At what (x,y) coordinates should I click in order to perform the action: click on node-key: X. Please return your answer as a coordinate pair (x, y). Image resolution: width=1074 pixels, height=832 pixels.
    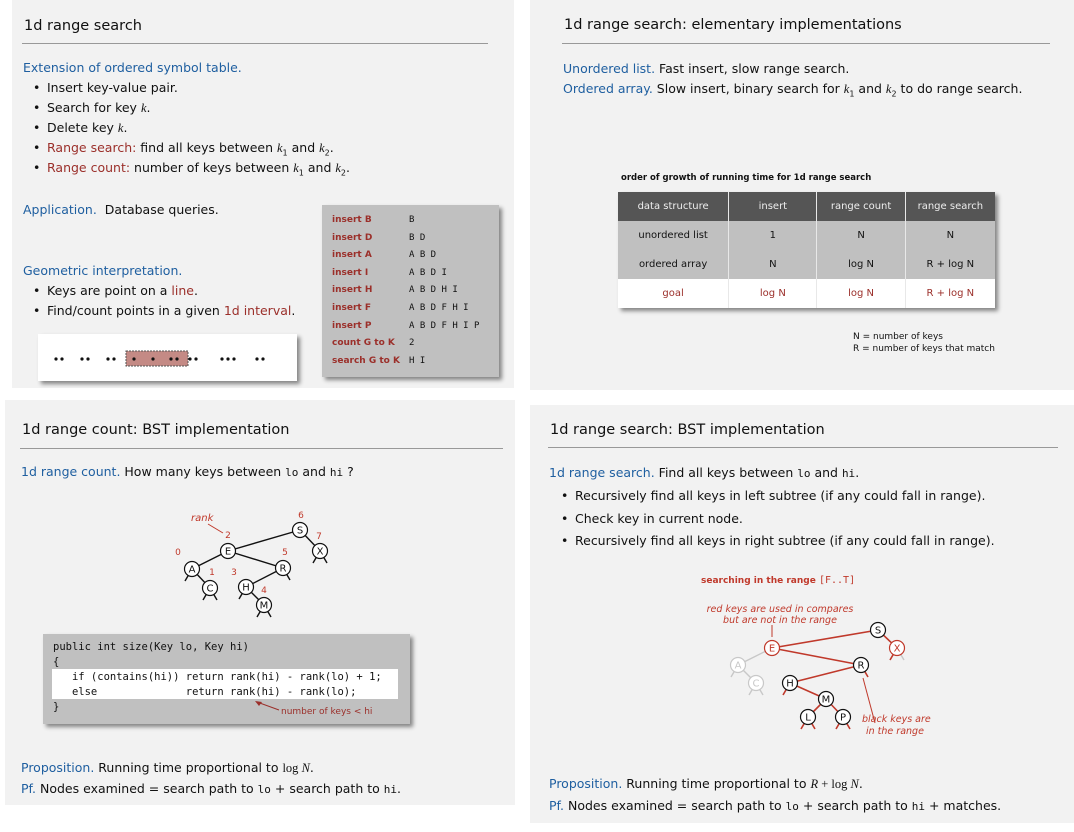
    Looking at the image, I should click on (320, 552).